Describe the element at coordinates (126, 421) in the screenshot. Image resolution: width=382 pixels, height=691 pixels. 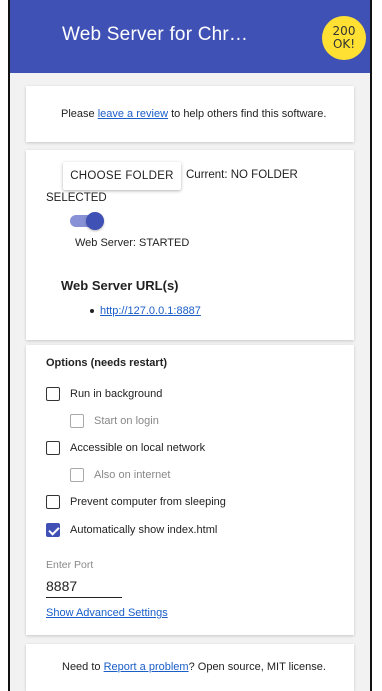
I see `option-label: Start on login` at that location.